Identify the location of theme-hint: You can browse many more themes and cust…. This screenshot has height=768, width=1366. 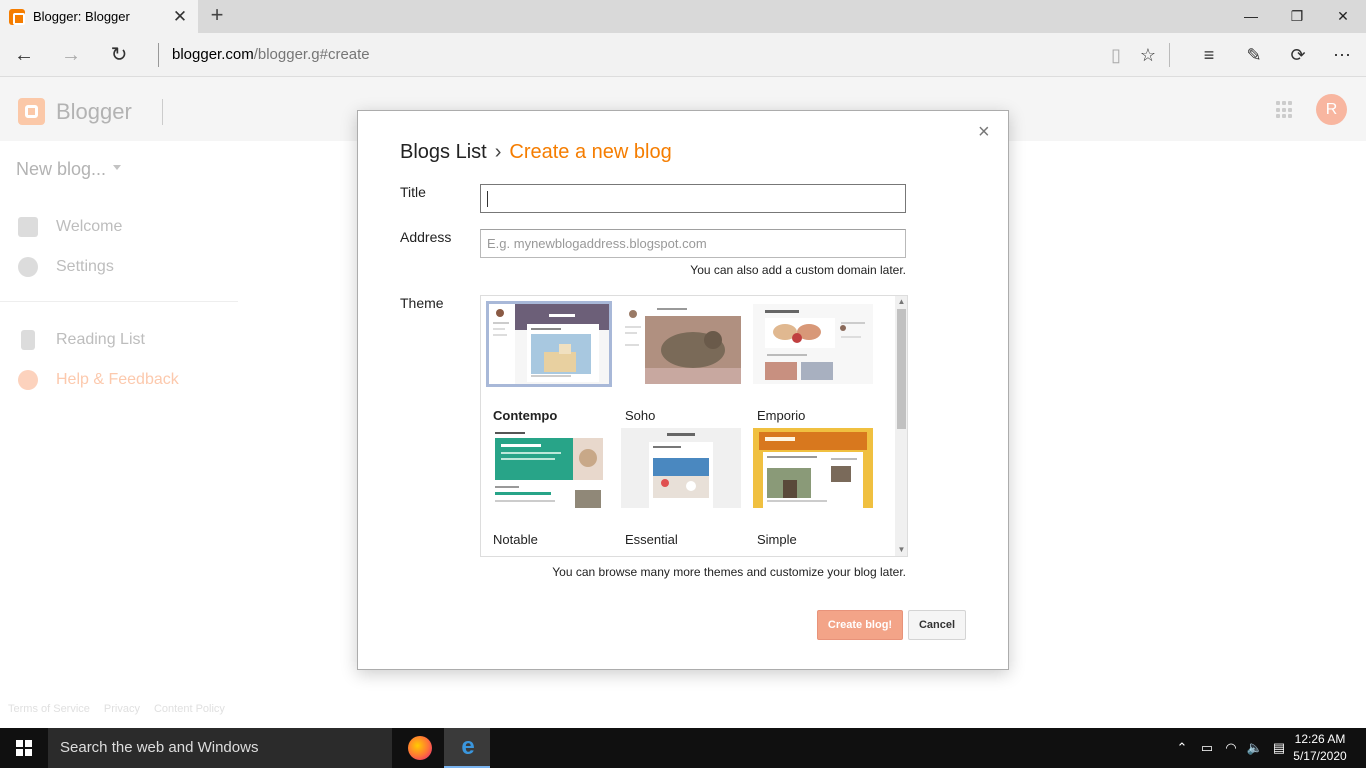
(729, 572).